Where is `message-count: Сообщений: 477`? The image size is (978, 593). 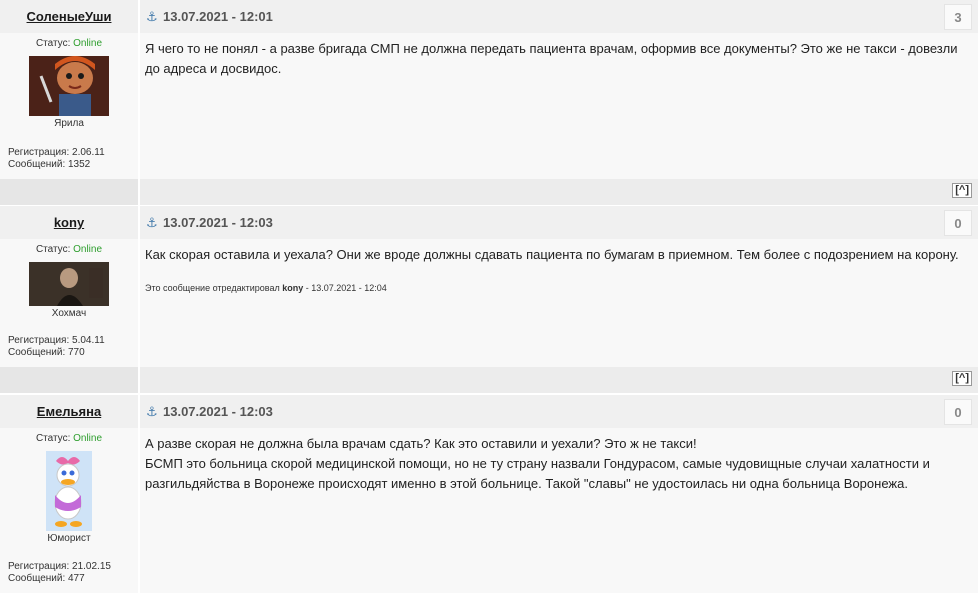
message-count: Сообщений: 477 is located at coordinates (46, 578).